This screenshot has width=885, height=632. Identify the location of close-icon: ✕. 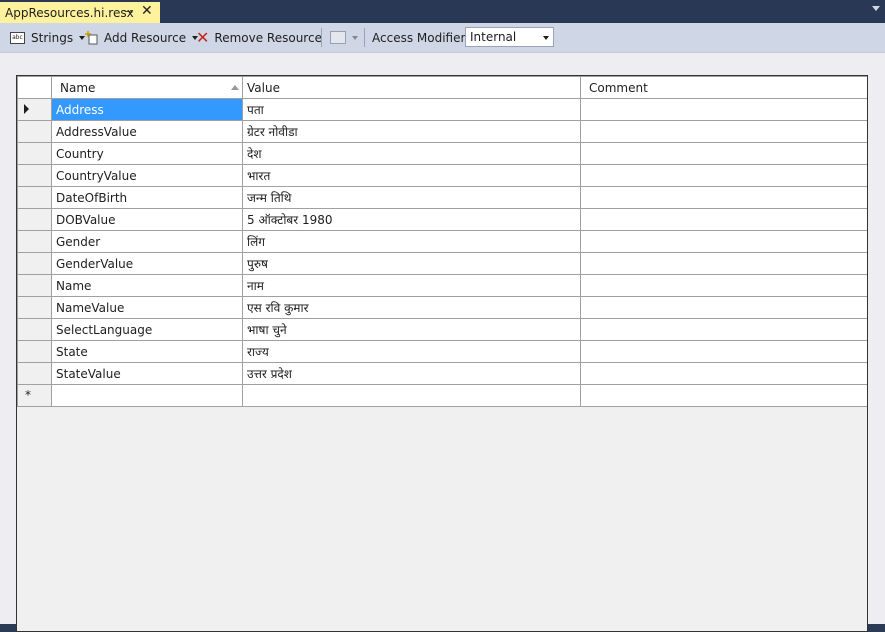
(147, 11).